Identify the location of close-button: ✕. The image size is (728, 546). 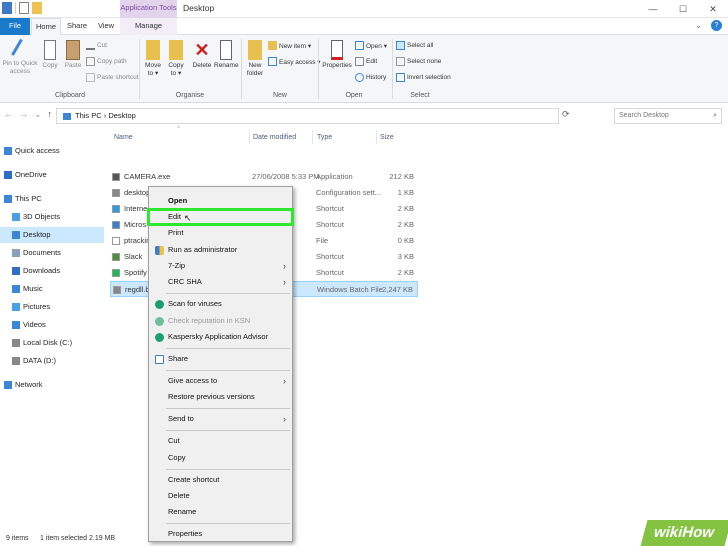
(713, 9).